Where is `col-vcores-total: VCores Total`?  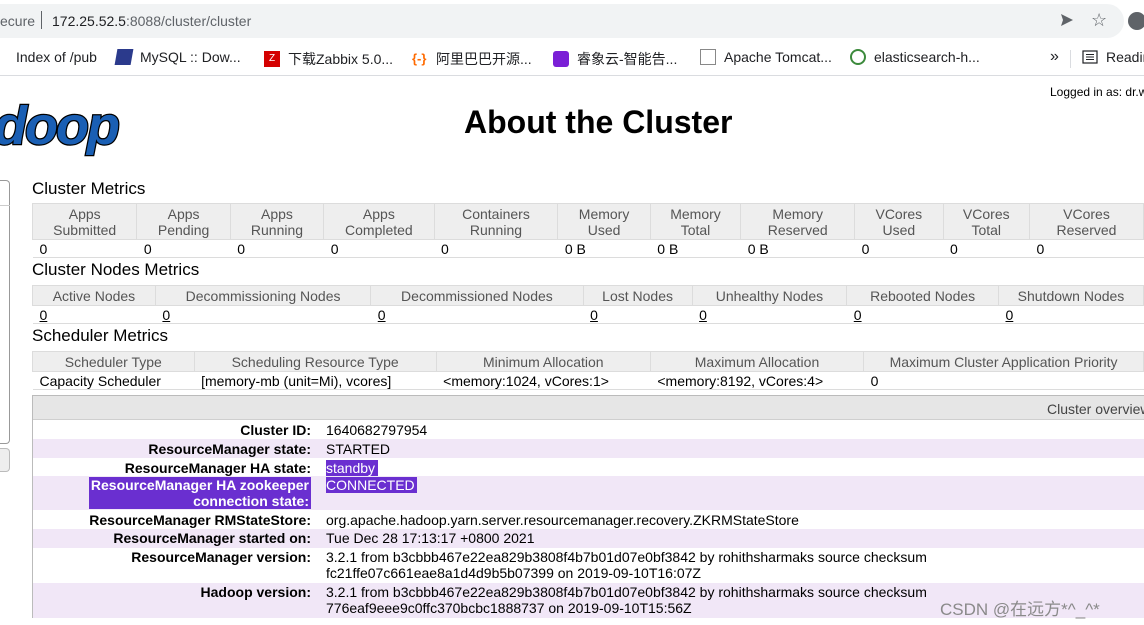 col-vcores-total: VCores Total is located at coordinates (986, 221).